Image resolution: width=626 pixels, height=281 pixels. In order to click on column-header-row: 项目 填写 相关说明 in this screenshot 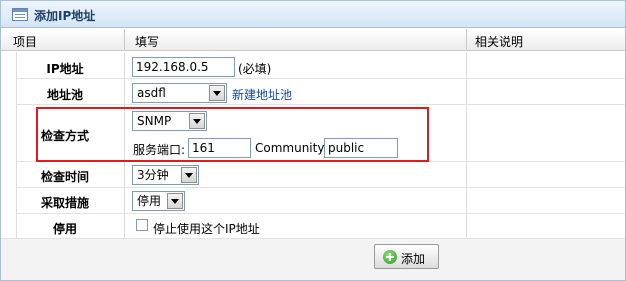, I will do `click(313, 40)`.